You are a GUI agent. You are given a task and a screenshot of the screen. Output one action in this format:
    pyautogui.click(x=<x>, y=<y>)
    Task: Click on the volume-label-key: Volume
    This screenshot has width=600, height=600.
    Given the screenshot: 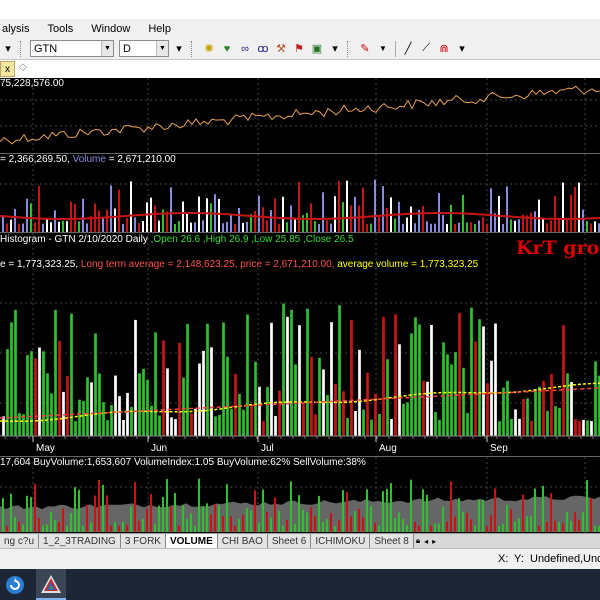 What is the action you would take?
    pyautogui.click(x=89, y=159)
    